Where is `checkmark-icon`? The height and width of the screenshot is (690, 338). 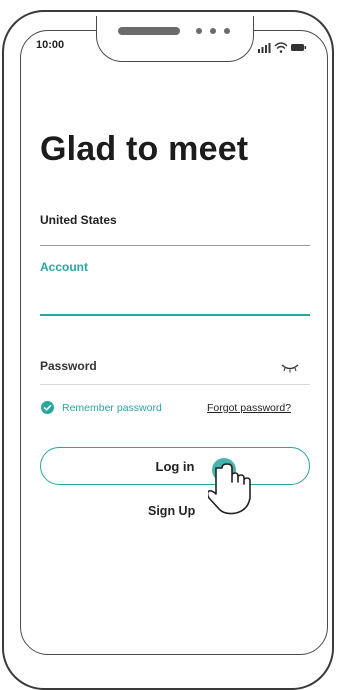 checkmark-icon is located at coordinates (47, 407).